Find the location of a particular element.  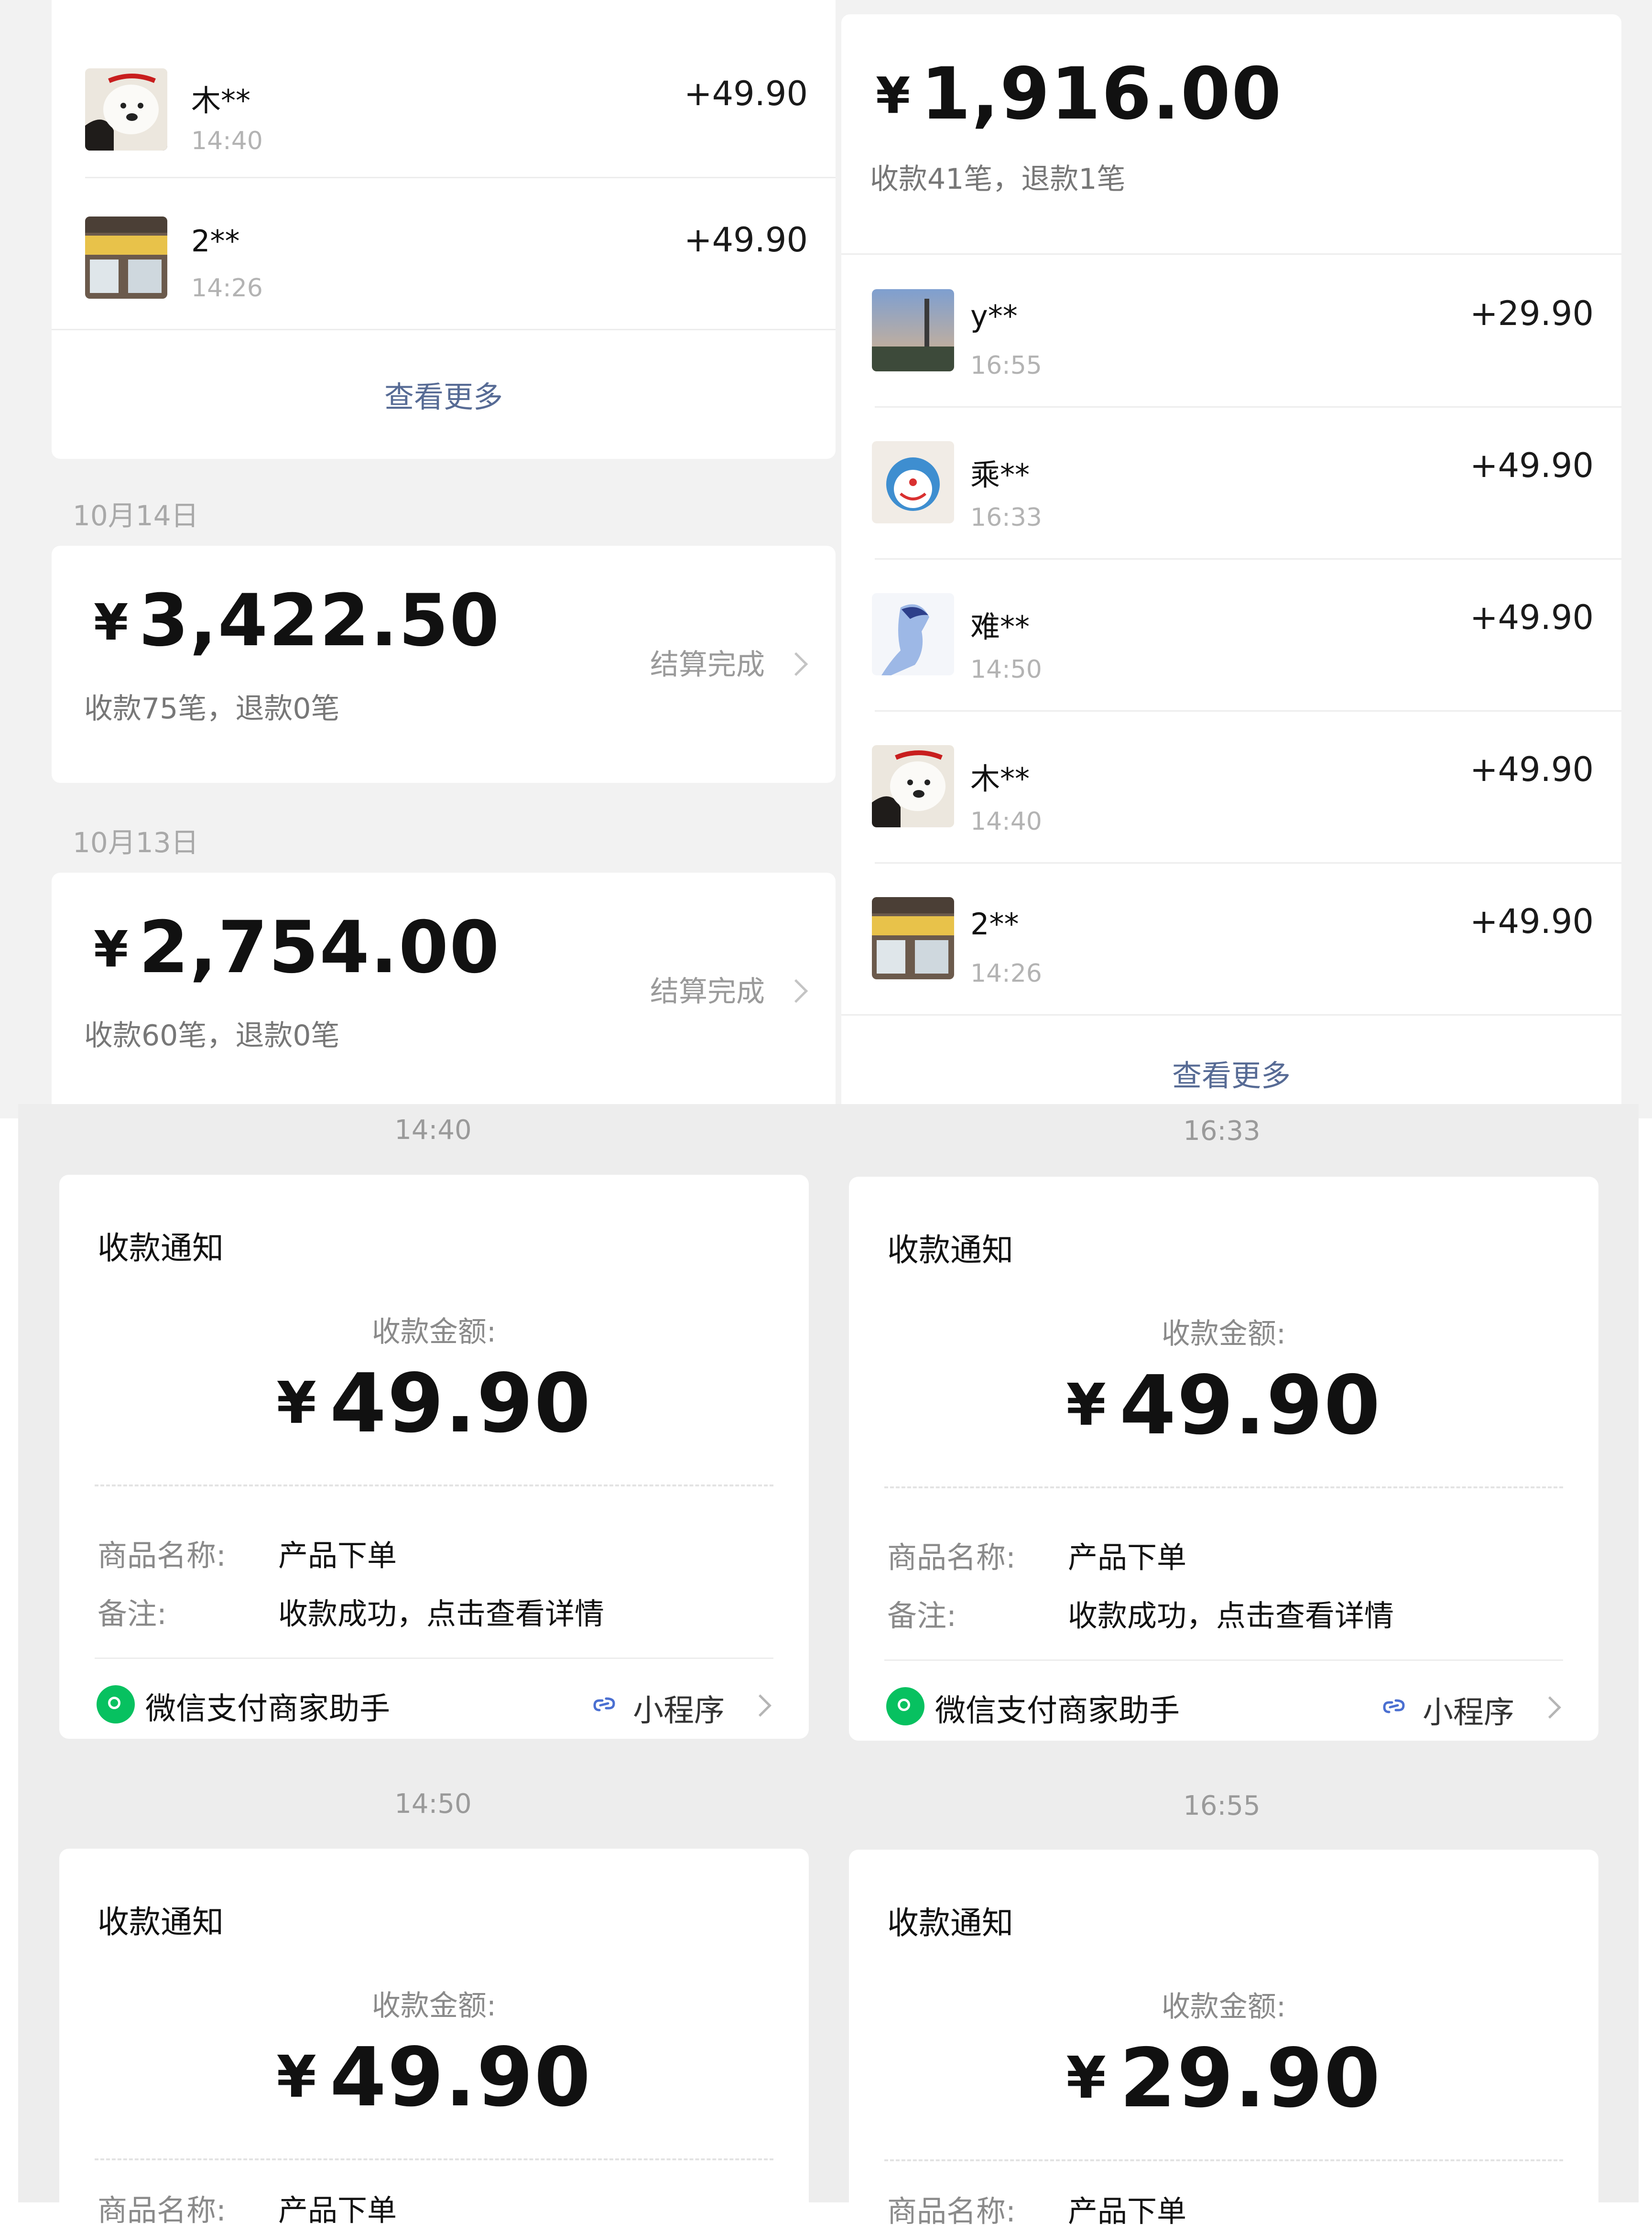

daily-total: ¥2,754.00 is located at coordinates (297, 947).